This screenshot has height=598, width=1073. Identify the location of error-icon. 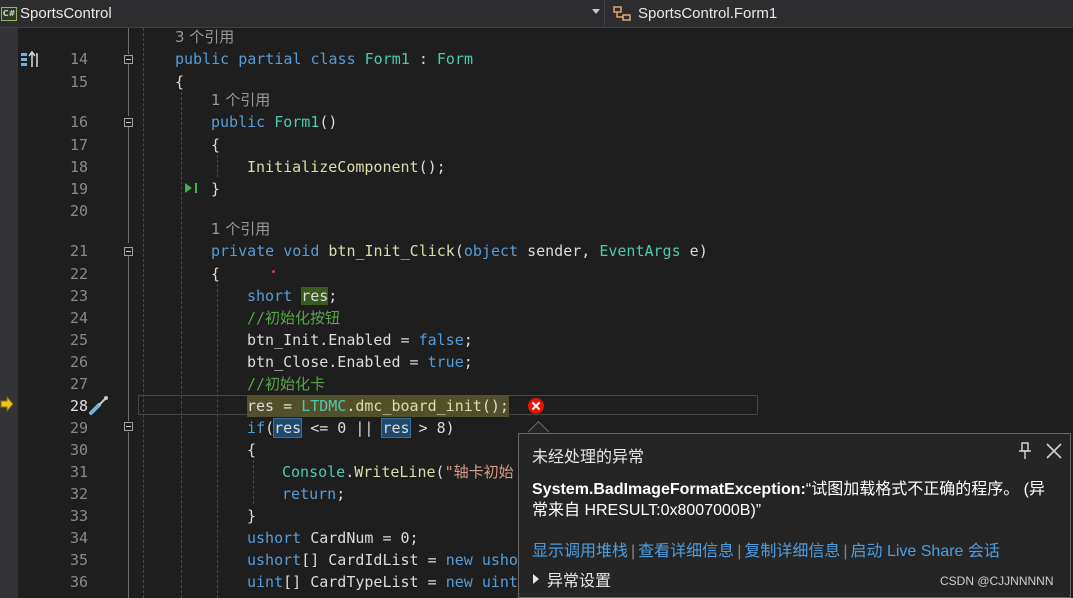
(536, 406).